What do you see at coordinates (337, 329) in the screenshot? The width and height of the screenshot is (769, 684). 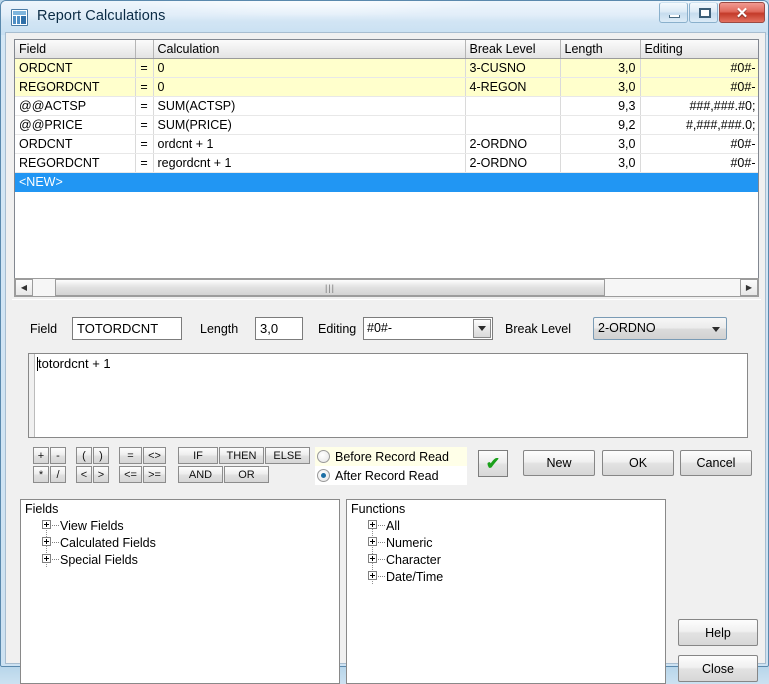 I see `editing-label: Editing` at bounding box center [337, 329].